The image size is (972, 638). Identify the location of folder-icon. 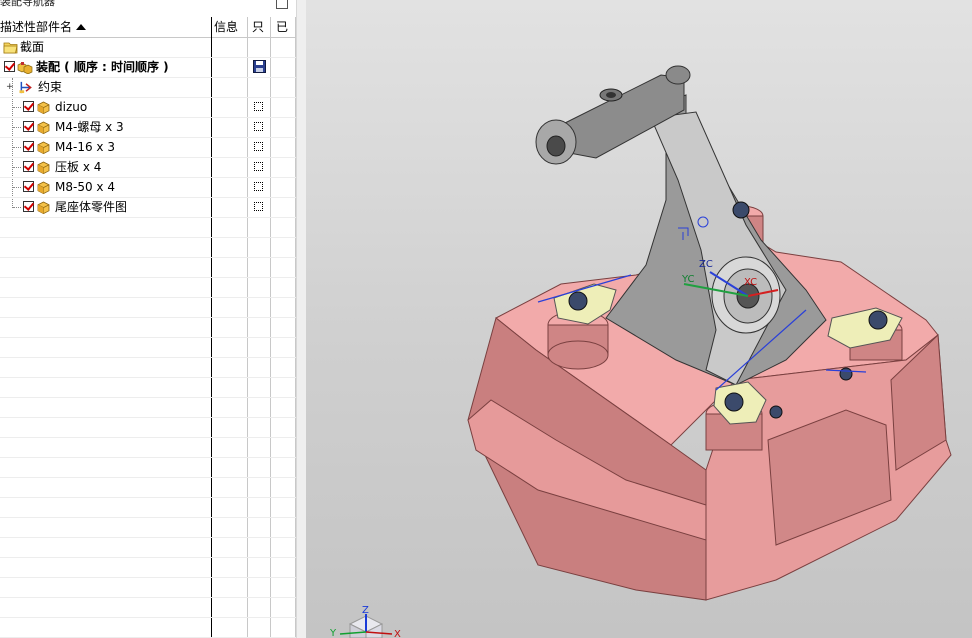
(10, 48).